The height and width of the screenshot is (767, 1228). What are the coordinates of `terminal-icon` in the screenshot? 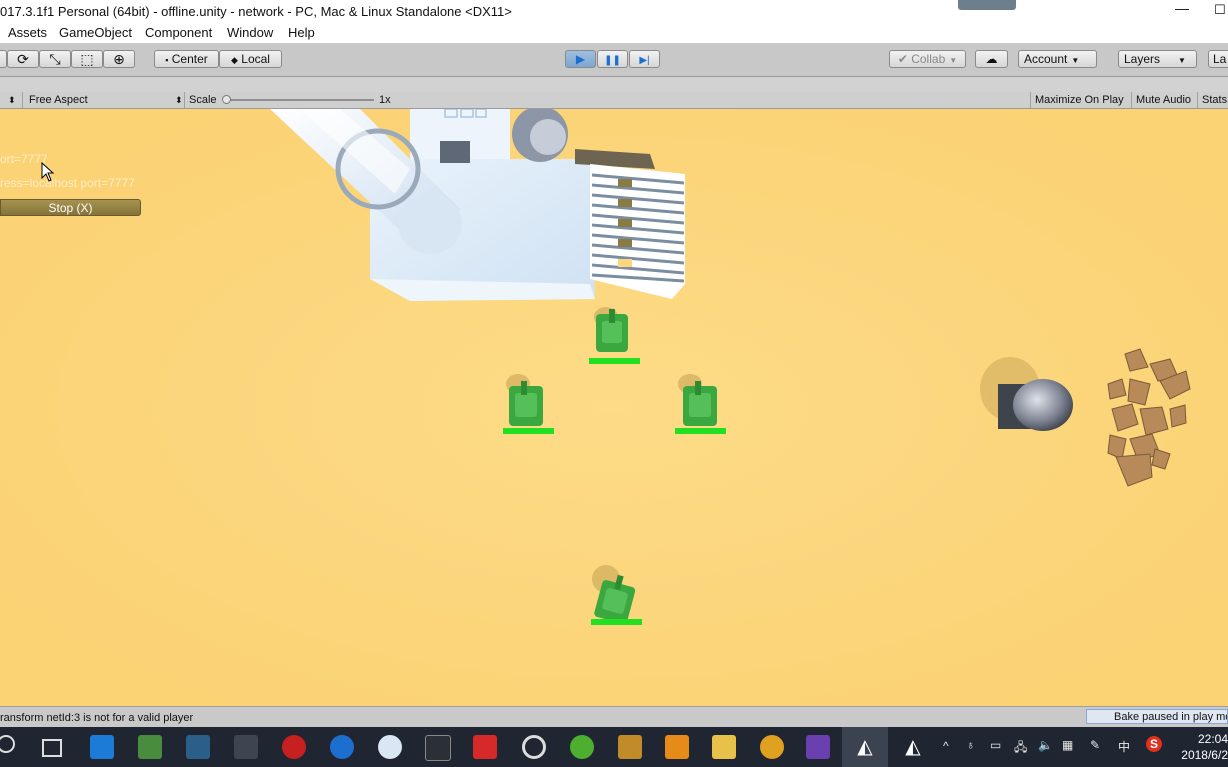 It's located at (246, 747).